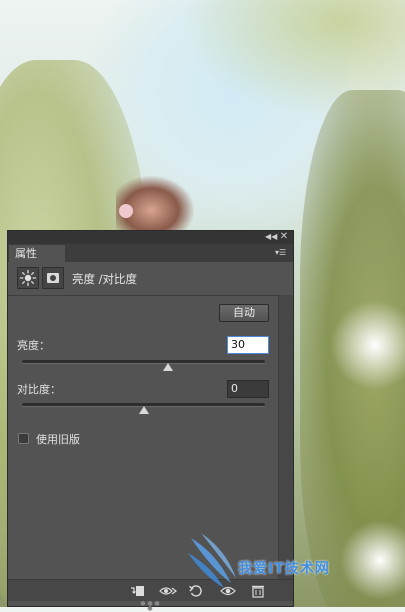 This screenshot has height=612, width=405. What do you see at coordinates (39, 389) in the screenshot?
I see `contrast-label: 对比度：` at bounding box center [39, 389].